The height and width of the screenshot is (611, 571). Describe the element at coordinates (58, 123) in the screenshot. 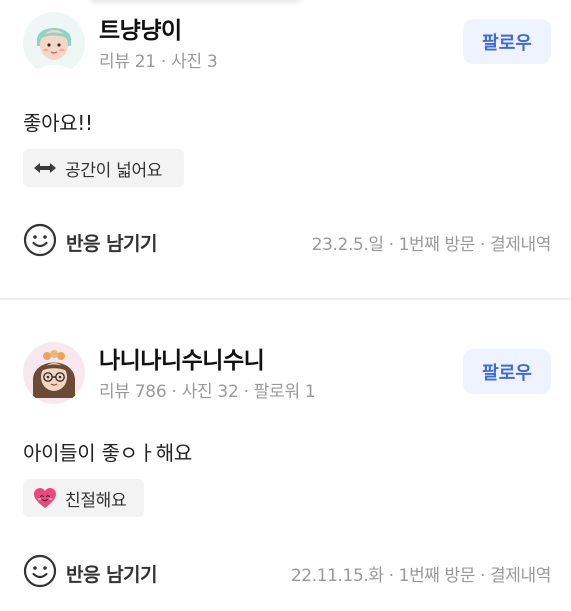

I see `review-text: 좋아요!!` at that location.